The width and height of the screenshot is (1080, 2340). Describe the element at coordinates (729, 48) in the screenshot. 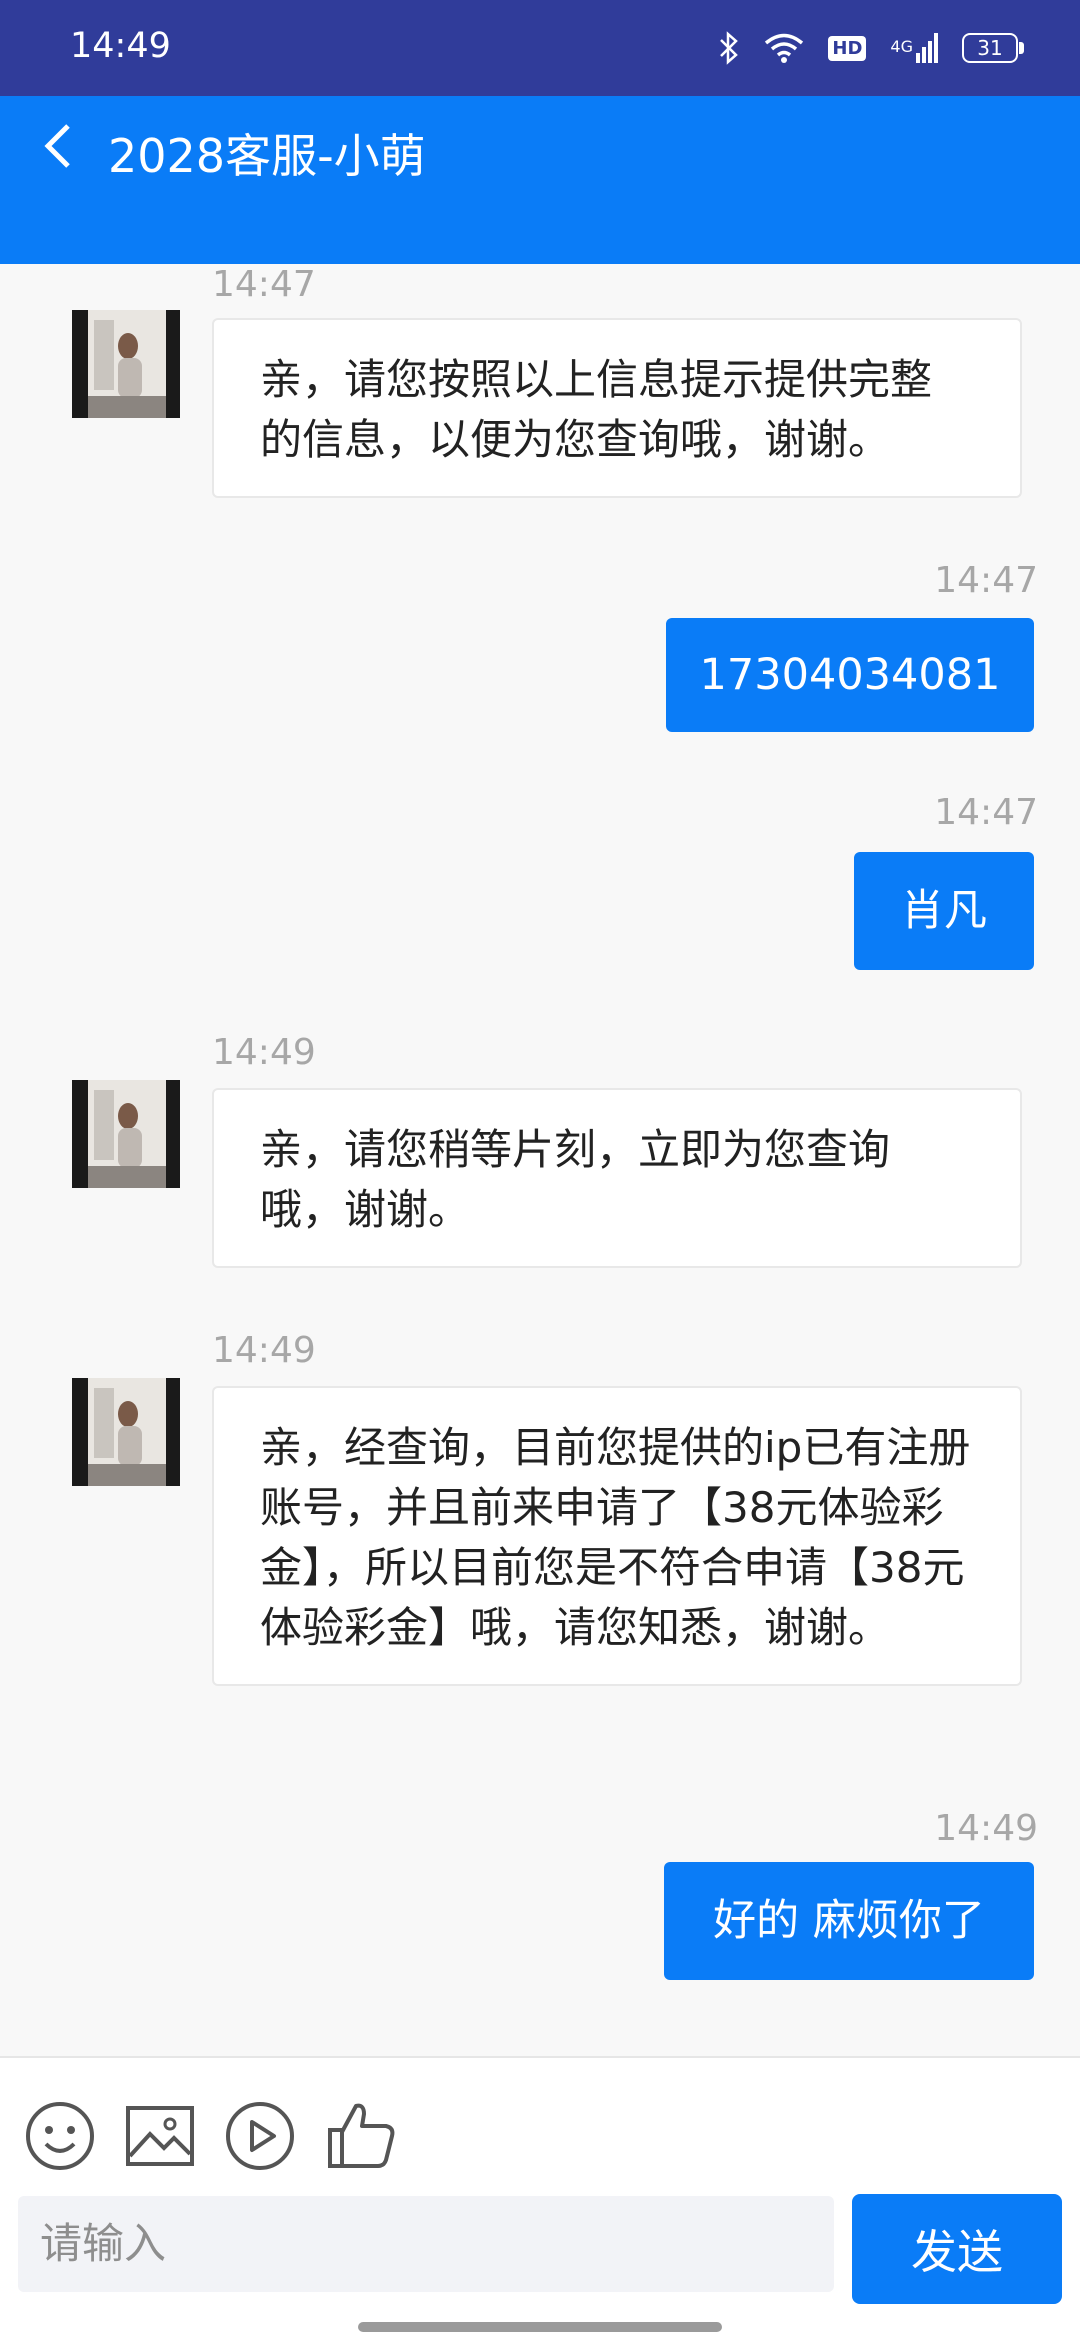

I see `bluetooth-icon` at that location.